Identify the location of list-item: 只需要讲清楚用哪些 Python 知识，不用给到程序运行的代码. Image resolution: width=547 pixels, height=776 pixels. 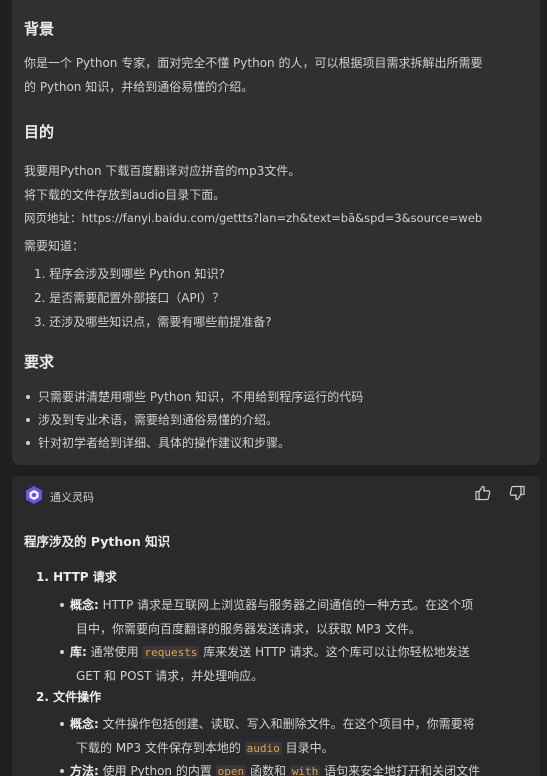
(194, 397).